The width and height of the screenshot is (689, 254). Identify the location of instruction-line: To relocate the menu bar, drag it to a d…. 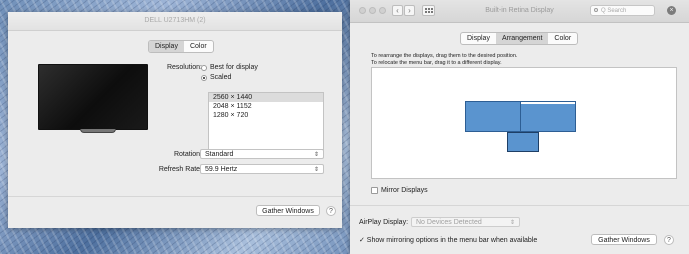
(436, 63).